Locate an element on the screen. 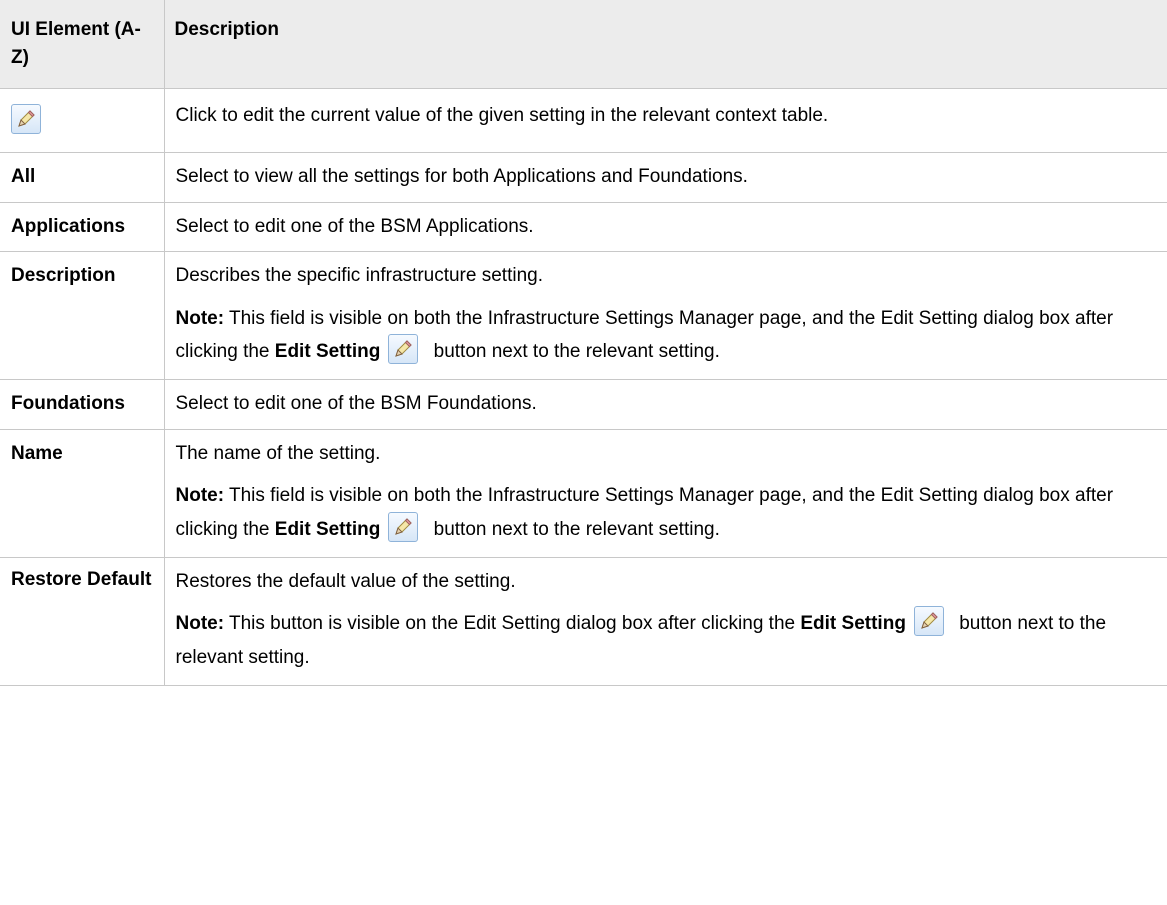 This screenshot has height=905, width=1167. row-name-foundations: Foundations is located at coordinates (82, 404).